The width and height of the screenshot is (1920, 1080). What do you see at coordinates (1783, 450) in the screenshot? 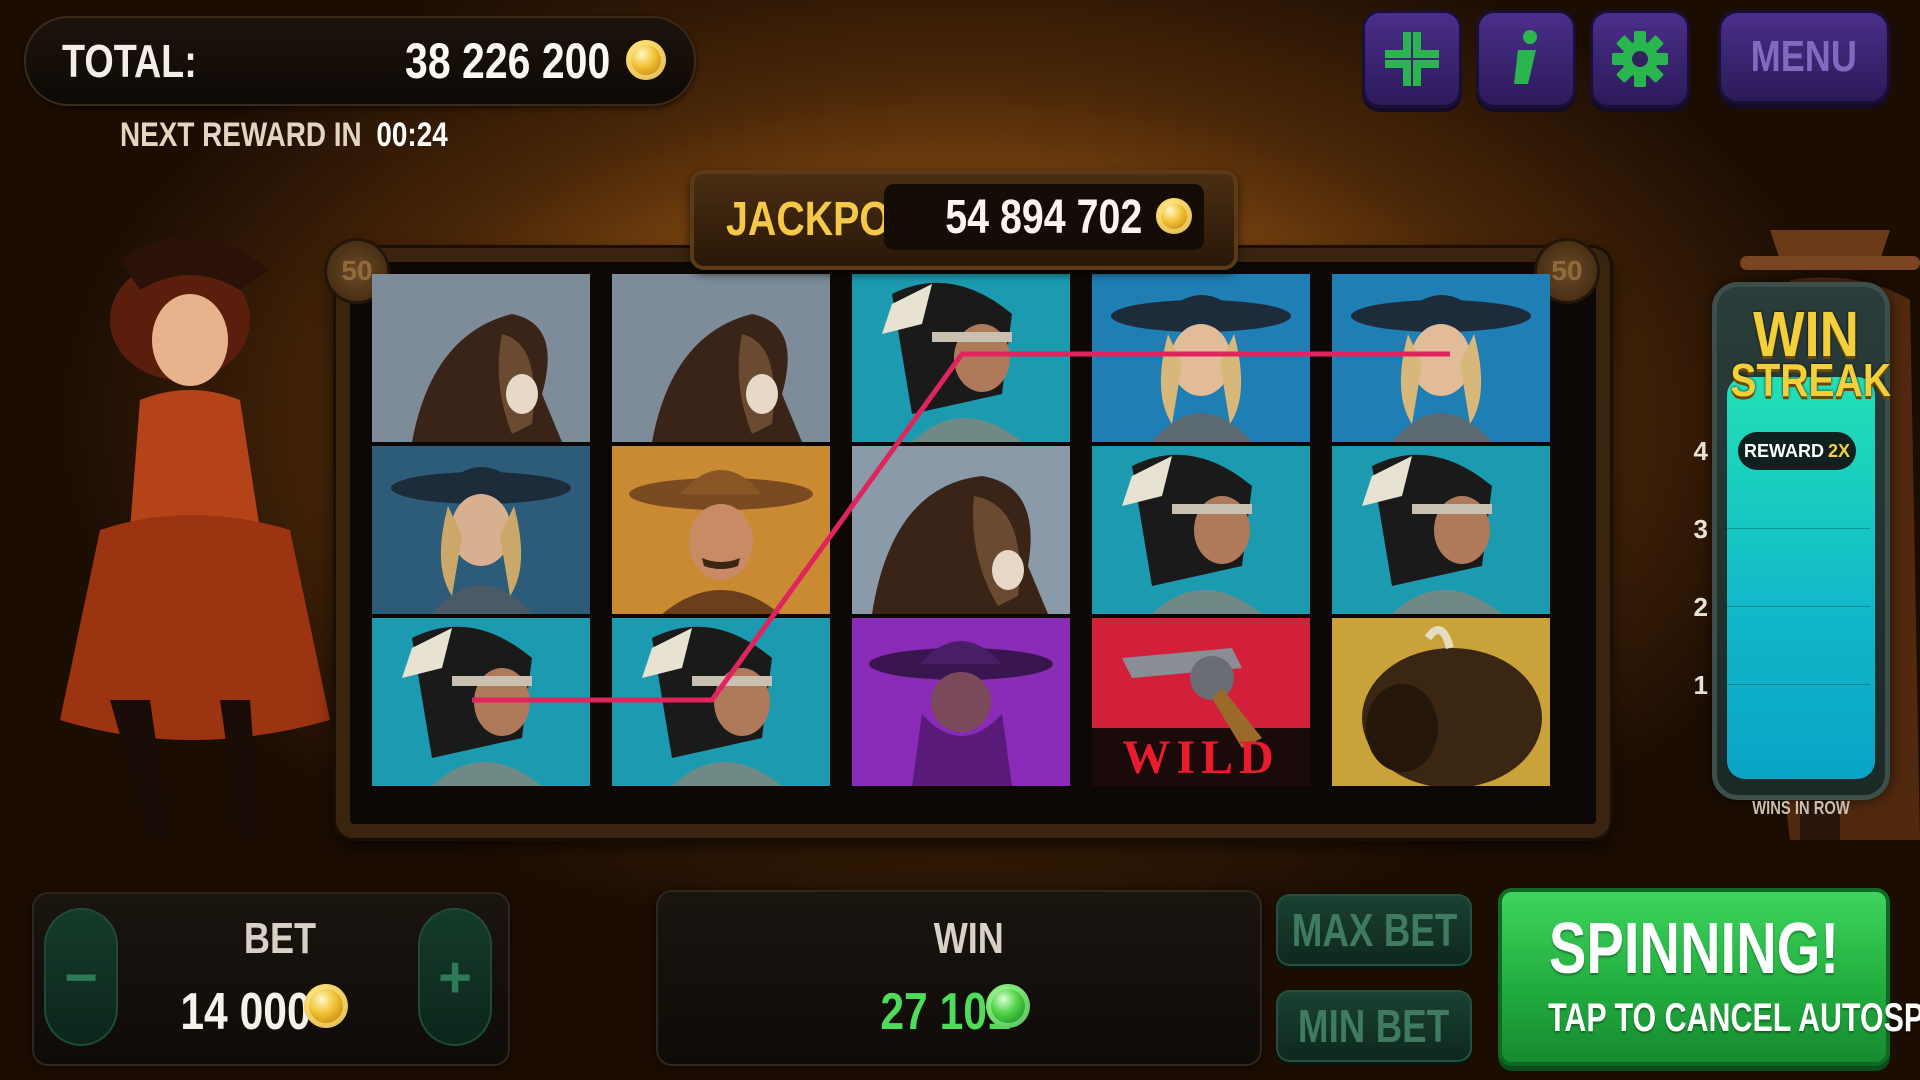
I see `reward-label: REWARD` at bounding box center [1783, 450].